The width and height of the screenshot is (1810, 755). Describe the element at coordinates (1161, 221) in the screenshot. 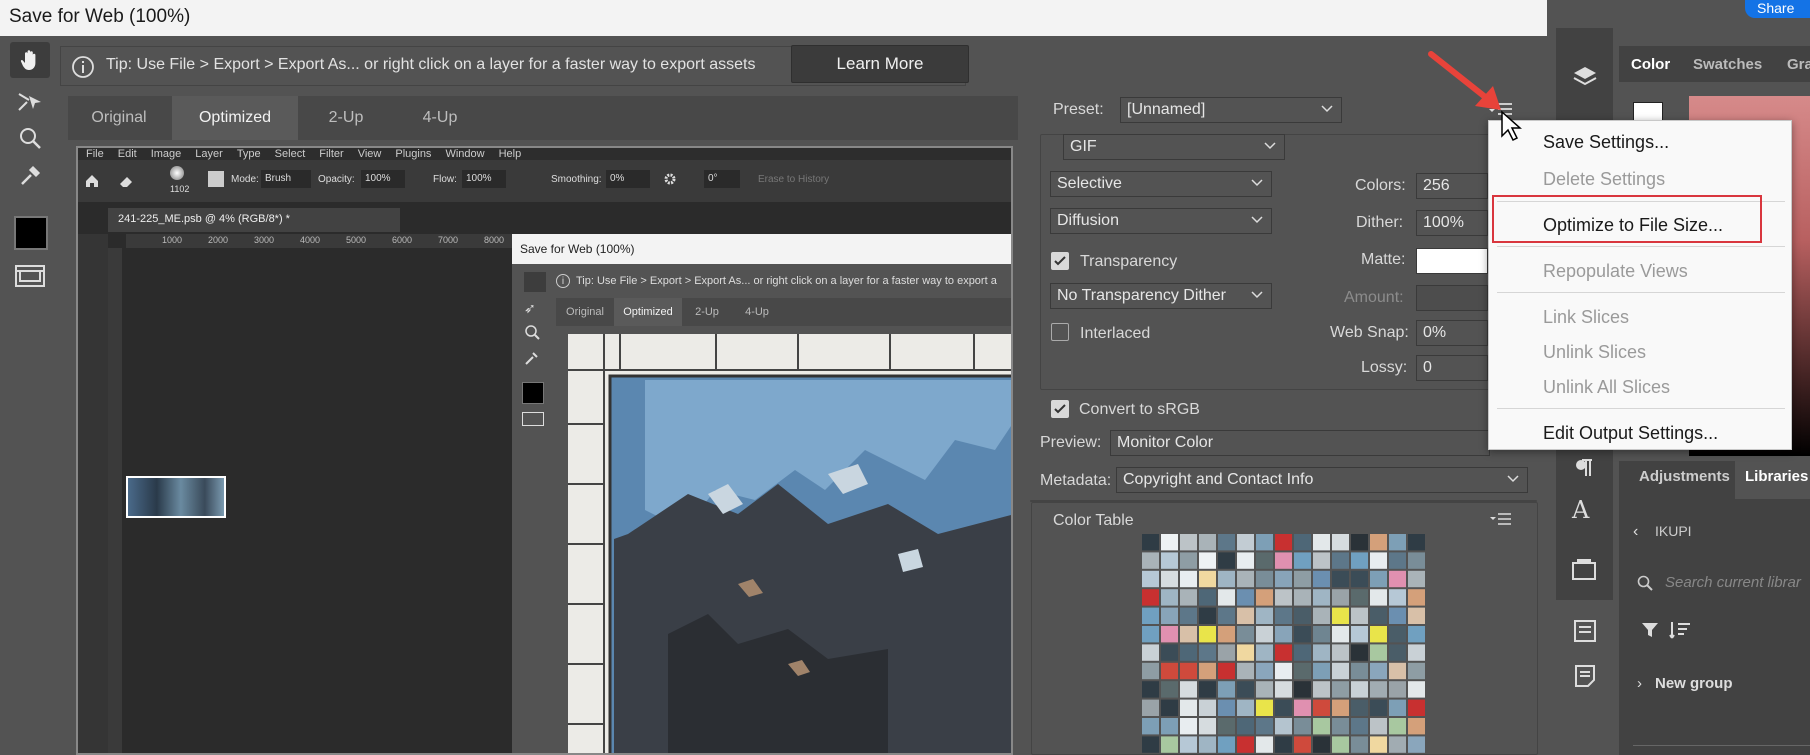

I see `dither-algorithm-select: Diffusion` at that location.